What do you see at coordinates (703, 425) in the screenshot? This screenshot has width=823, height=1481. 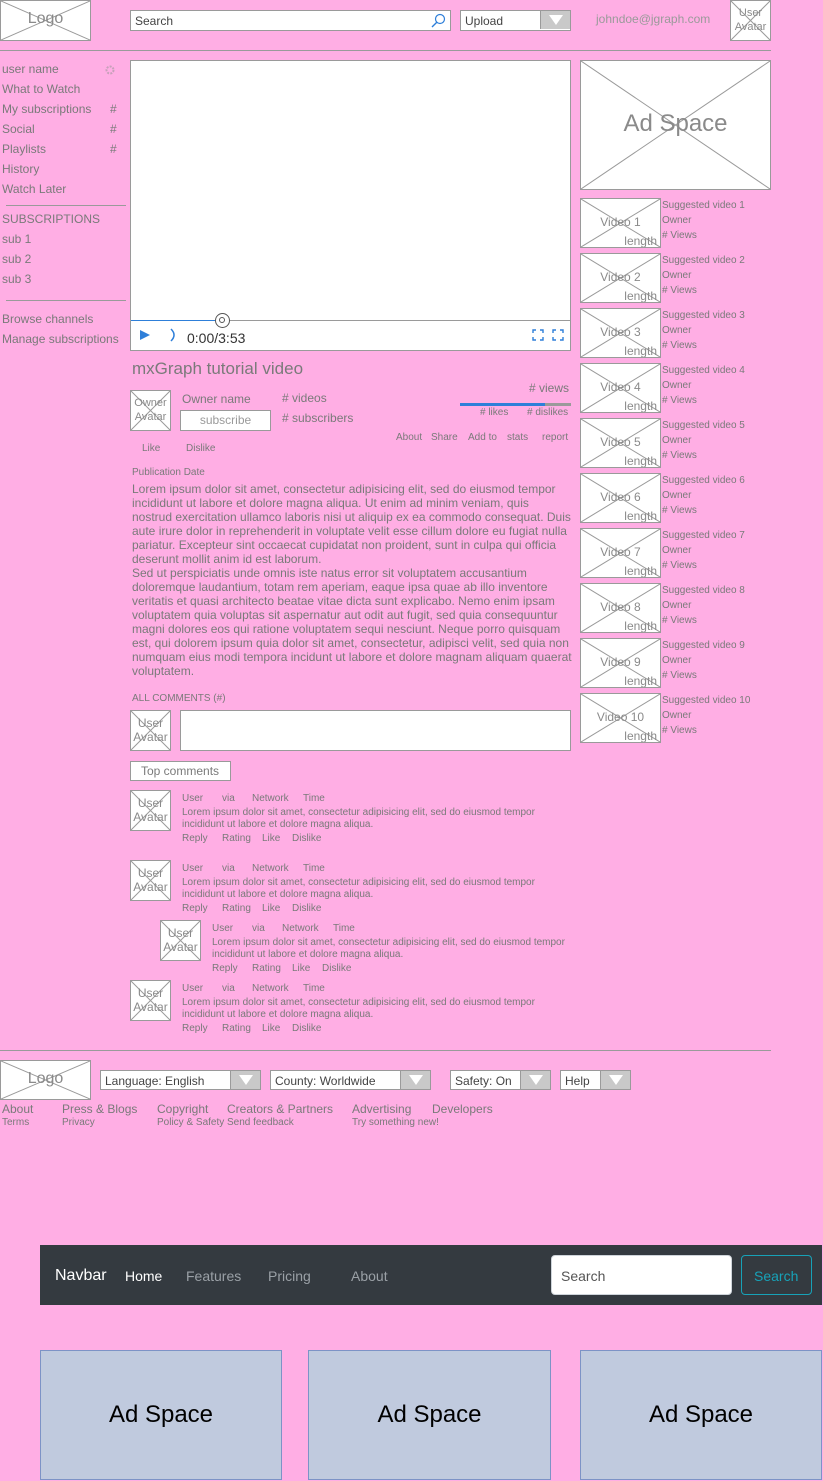 I see `suggested-title: Suggested video 5` at bounding box center [703, 425].